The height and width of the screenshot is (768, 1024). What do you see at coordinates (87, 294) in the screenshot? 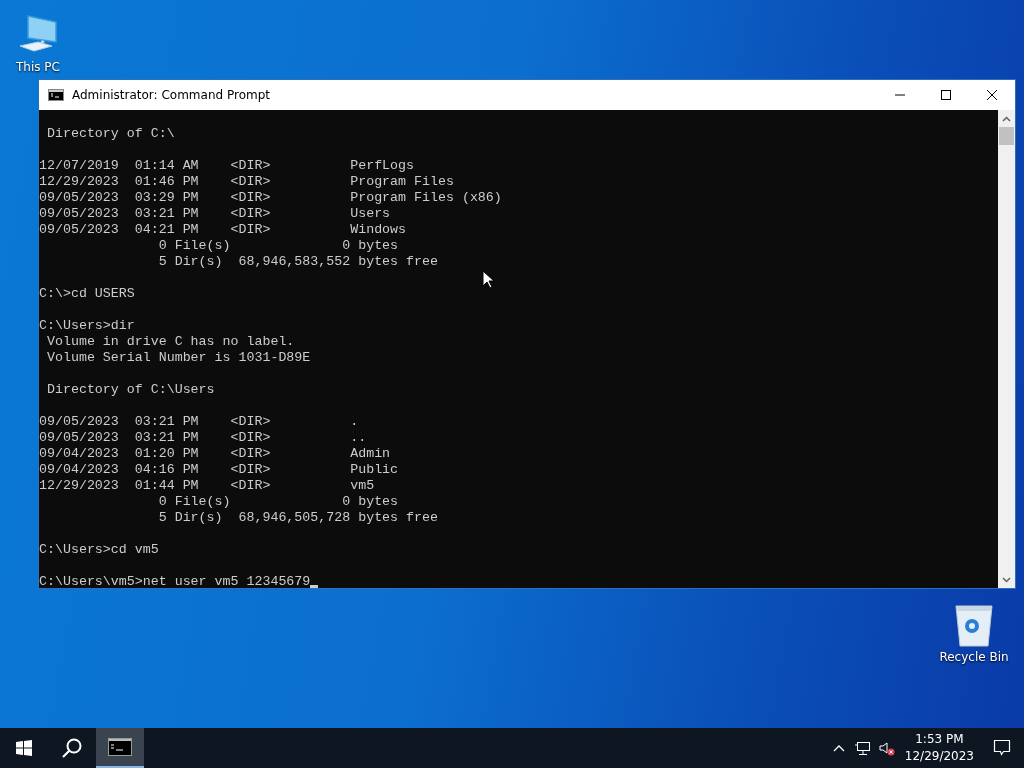
I see `console-line: C:\>cd USERS` at bounding box center [87, 294].